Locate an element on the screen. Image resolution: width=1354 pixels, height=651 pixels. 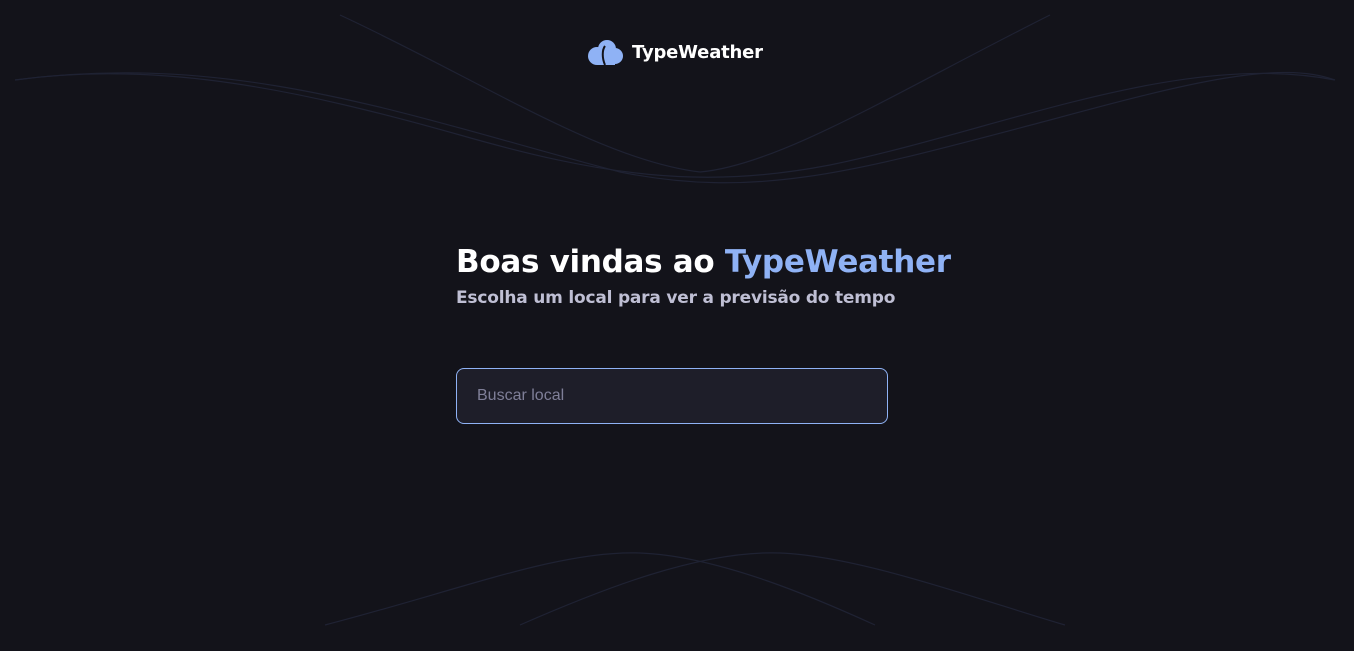
title-prefix: Boas vindas ao is located at coordinates (590, 262).